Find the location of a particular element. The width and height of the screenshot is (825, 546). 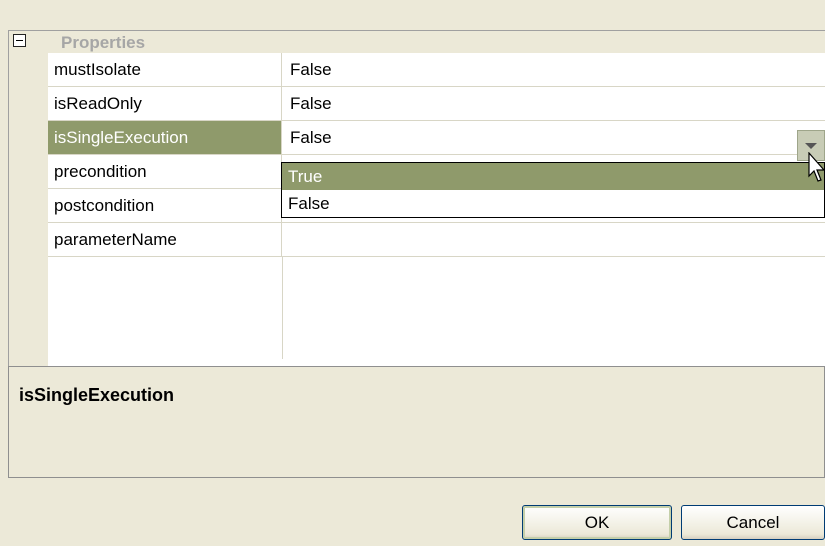

property-name: parameterName is located at coordinates (165, 239).